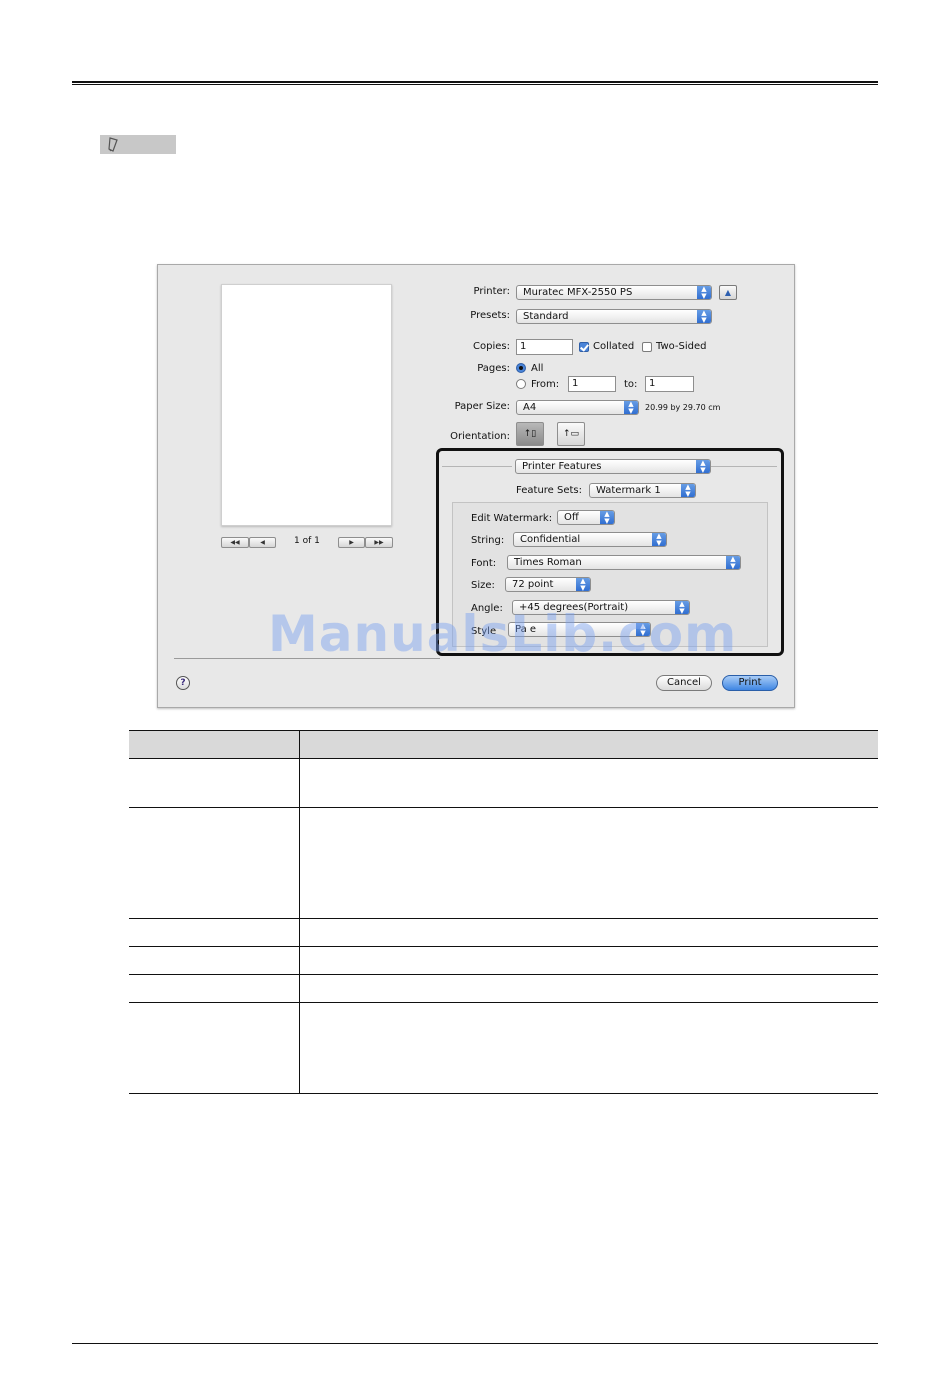  I want to click on paper-size-value: A4, so click(530, 407).